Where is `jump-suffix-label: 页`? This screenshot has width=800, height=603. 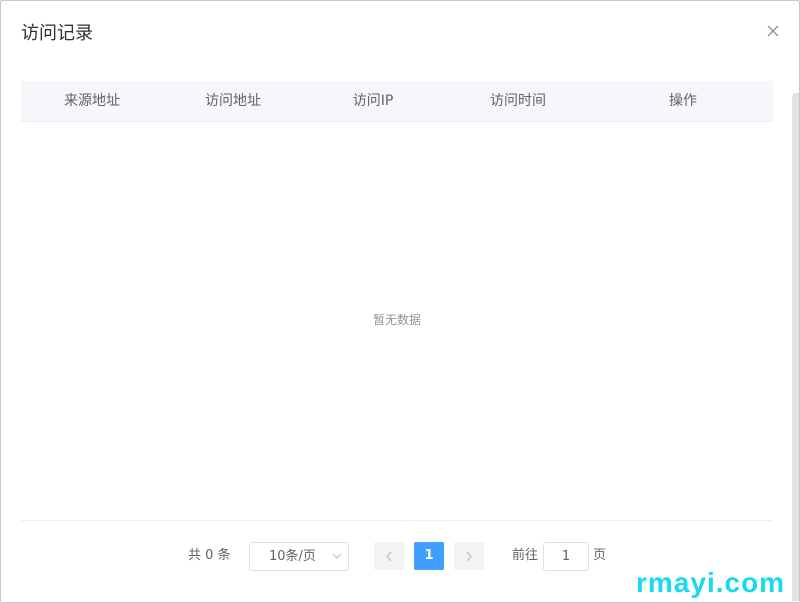
jump-suffix-label: 页 is located at coordinates (600, 555).